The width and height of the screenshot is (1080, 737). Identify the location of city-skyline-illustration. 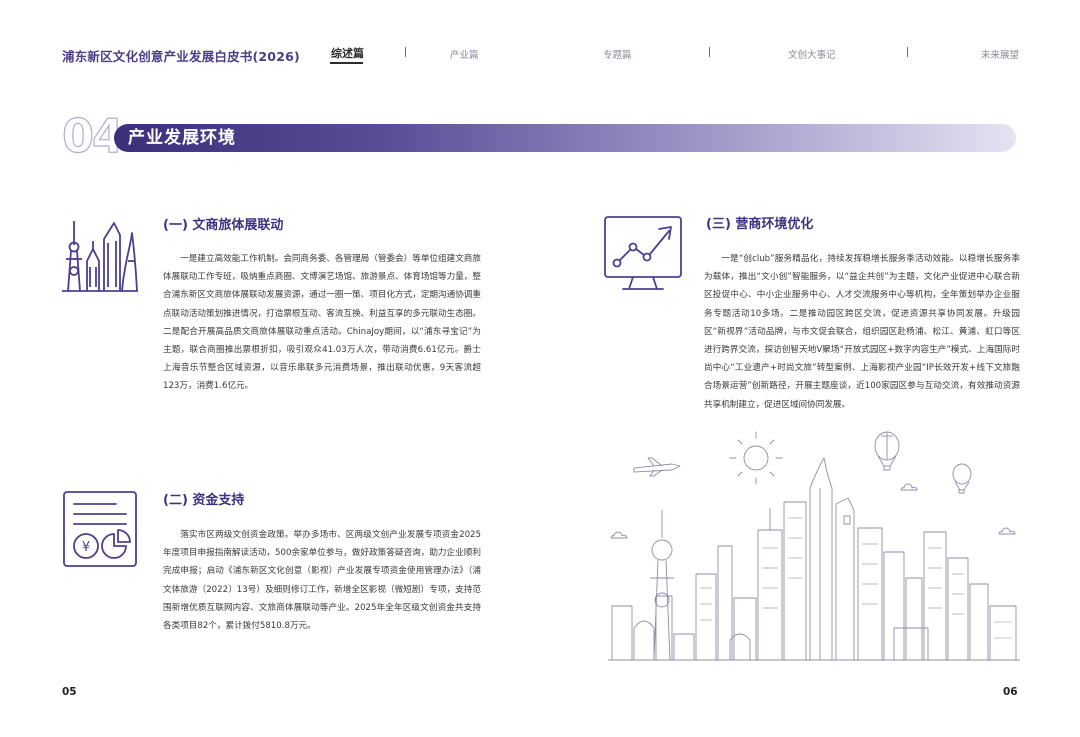
(814, 546).